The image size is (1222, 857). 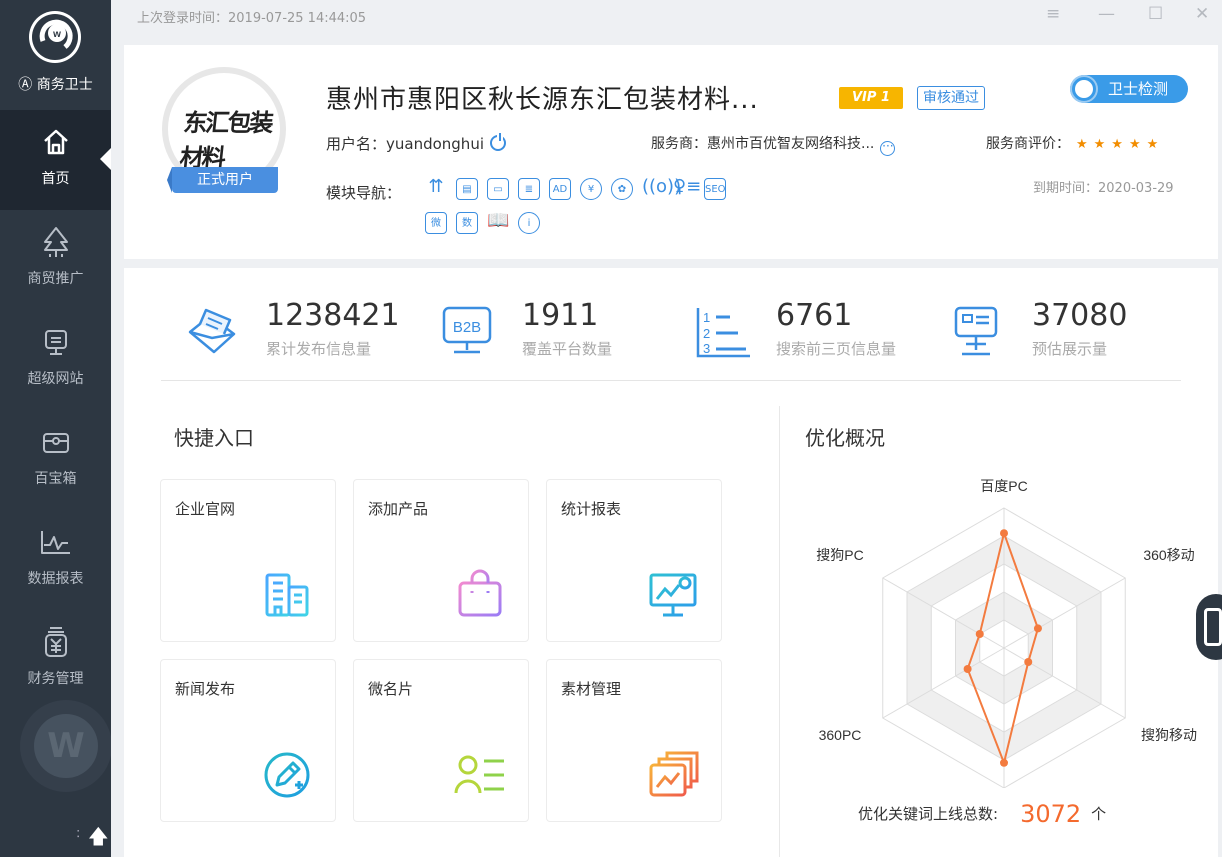 What do you see at coordinates (661, 187) in the screenshot?
I see `module-nav-icon: ((o))` at bounding box center [661, 187].